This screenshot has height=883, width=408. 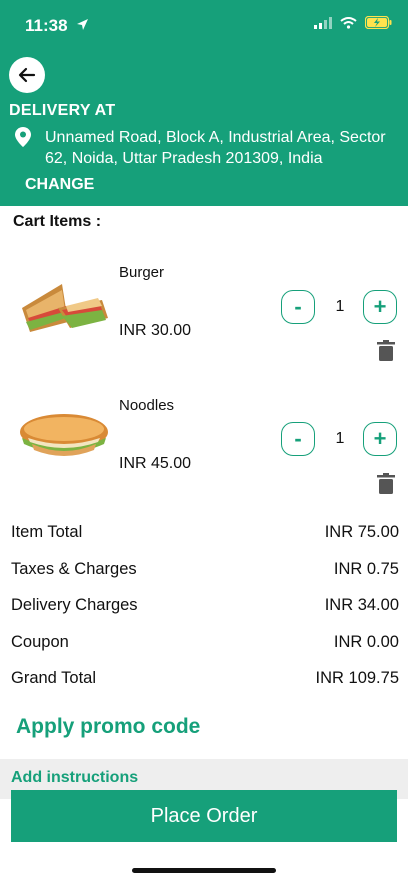 I want to click on cart-items-title: Cart Items :, so click(x=57, y=221).